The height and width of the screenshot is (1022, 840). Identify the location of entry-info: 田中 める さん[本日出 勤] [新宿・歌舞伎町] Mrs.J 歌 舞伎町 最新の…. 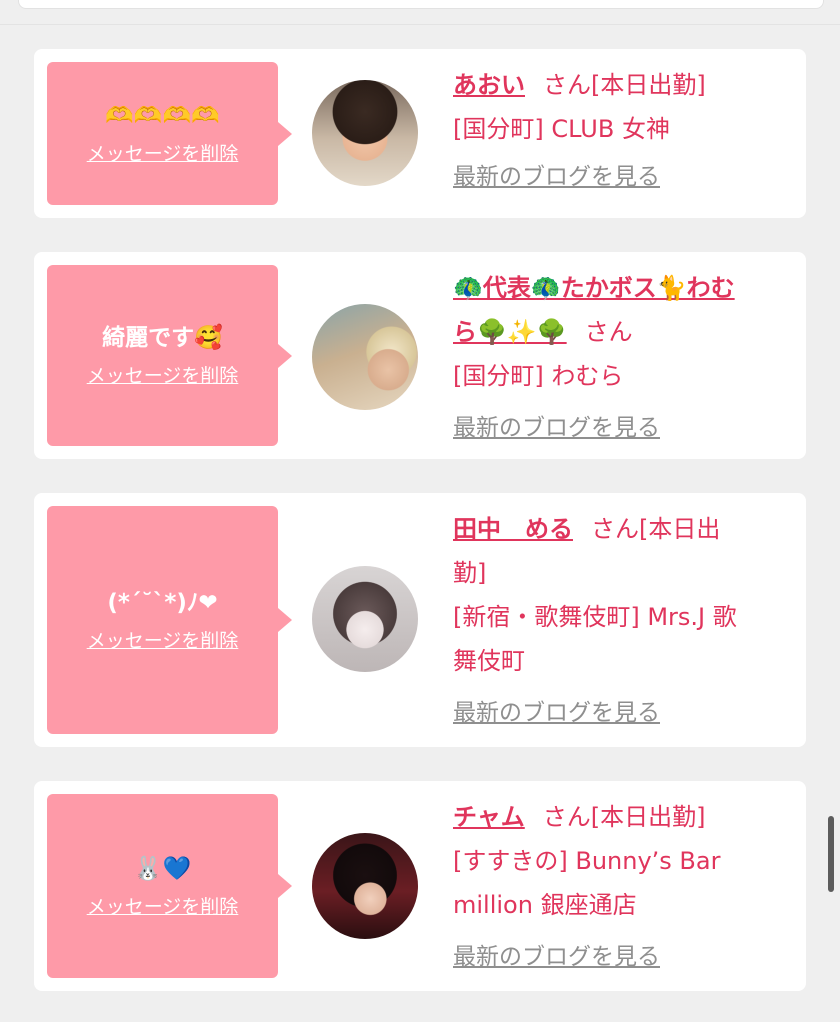
(623, 621).